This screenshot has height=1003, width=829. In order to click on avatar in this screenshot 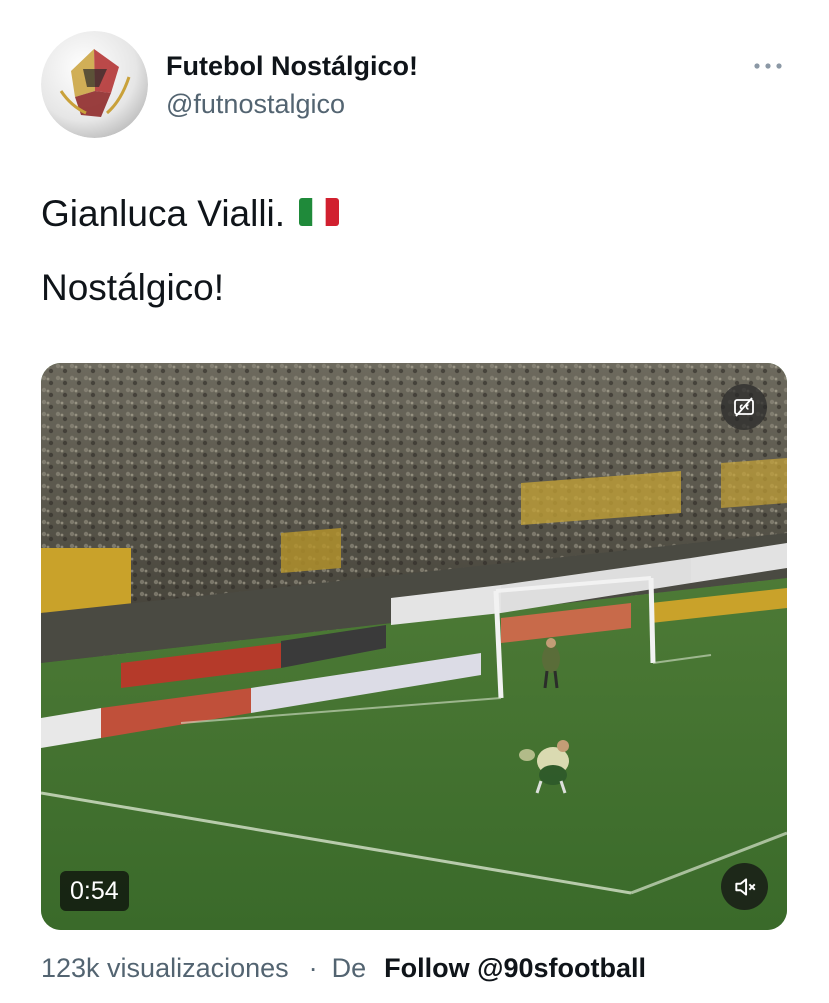, I will do `click(94, 84)`.